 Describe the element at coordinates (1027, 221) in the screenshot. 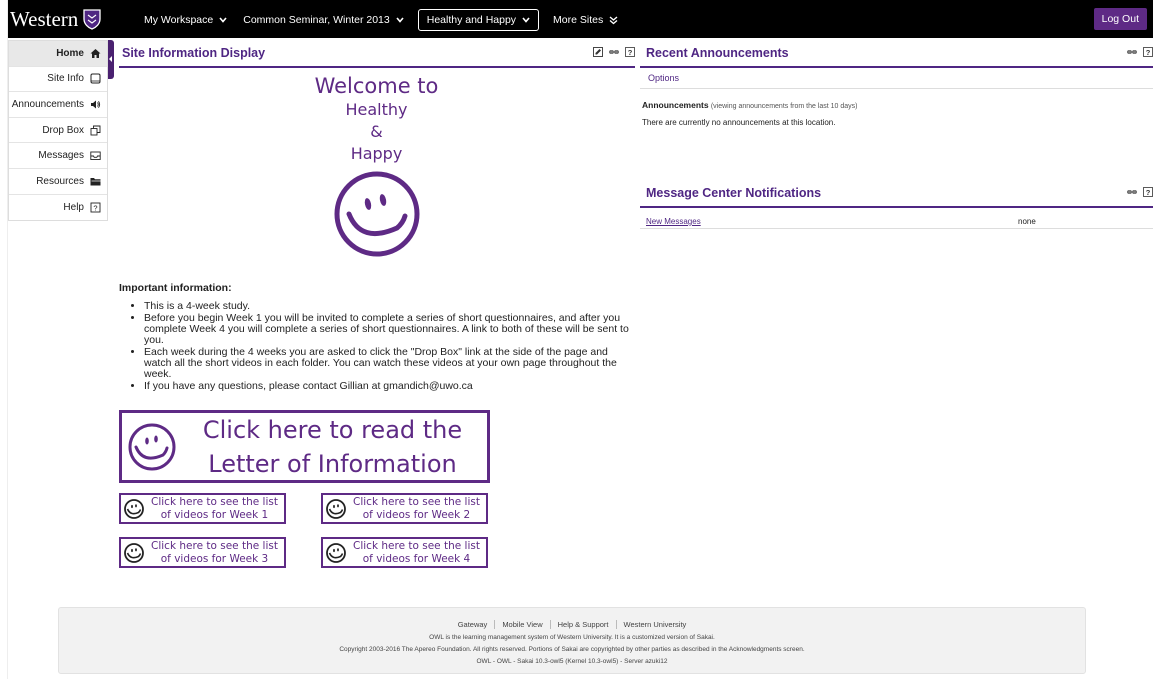

I see `new-messages-count: none` at that location.